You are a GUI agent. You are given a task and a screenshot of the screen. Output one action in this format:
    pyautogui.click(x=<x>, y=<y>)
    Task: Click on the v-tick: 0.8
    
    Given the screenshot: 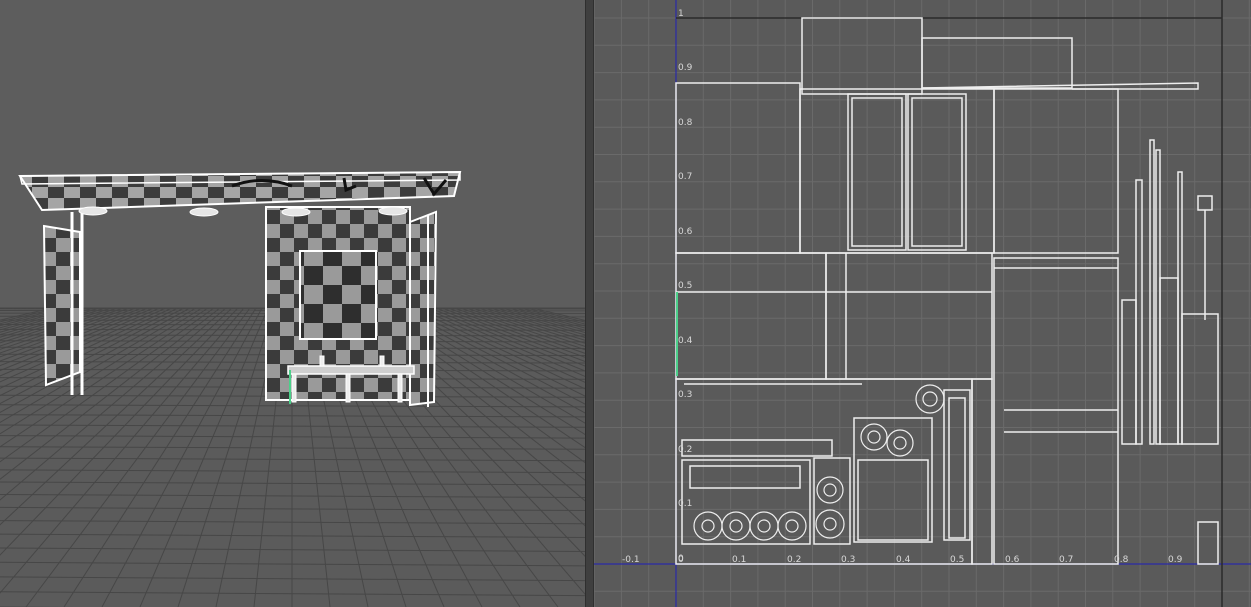 What is the action you would take?
    pyautogui.click(x=685, y=123)
    